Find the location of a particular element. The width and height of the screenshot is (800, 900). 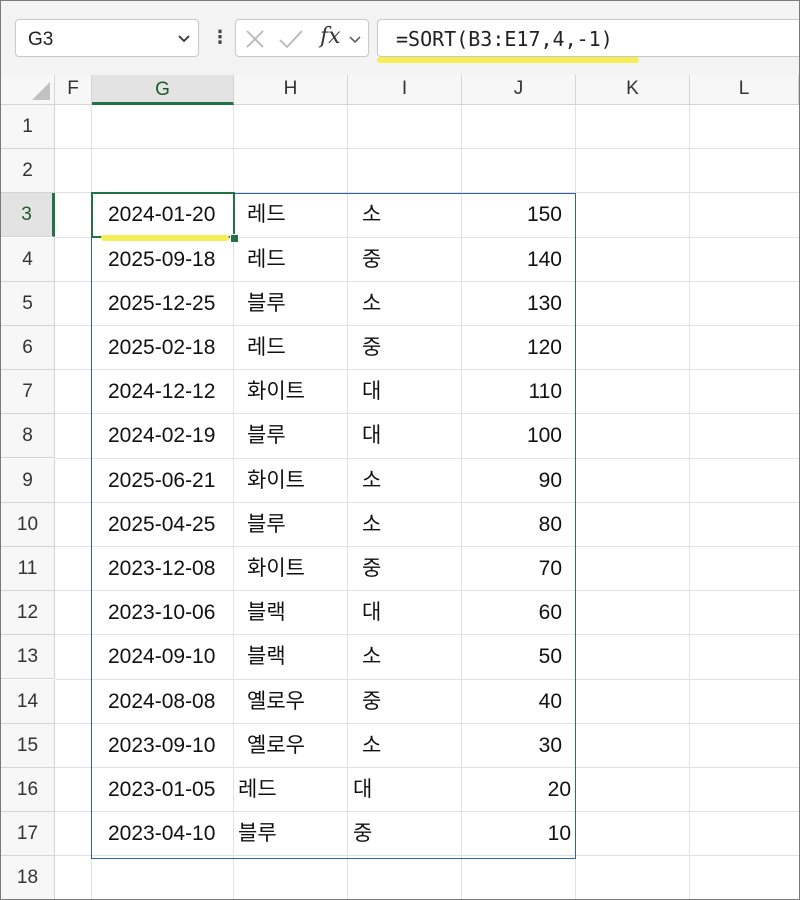

fill-handle is located at coordinates (234, 238).